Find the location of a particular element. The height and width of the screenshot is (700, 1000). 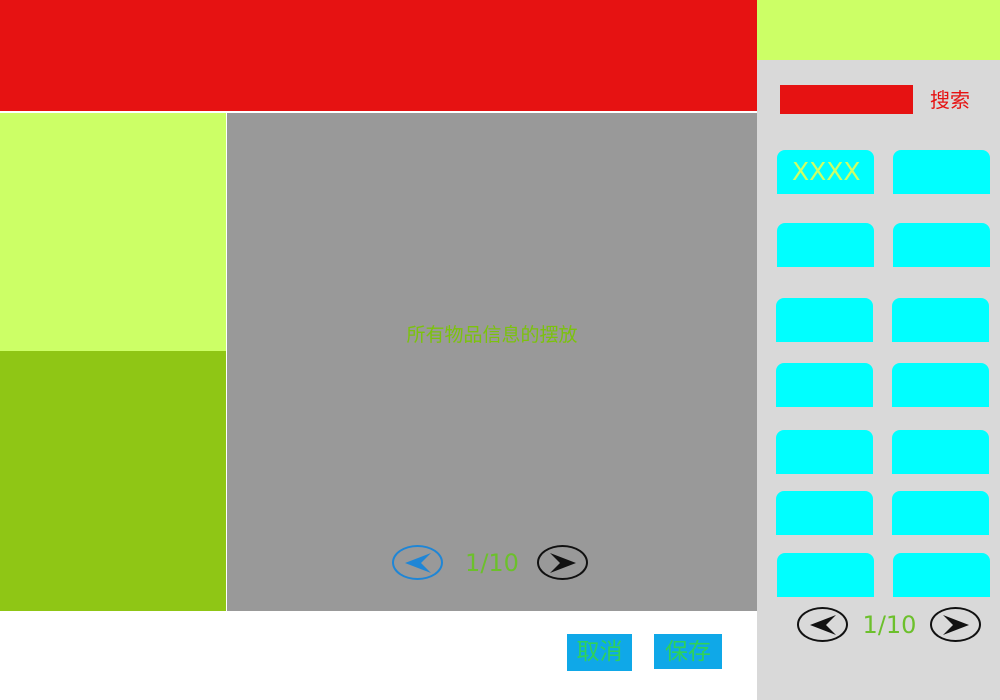

sidebar-pager: 1/10 is located at coordinates (889, 625).